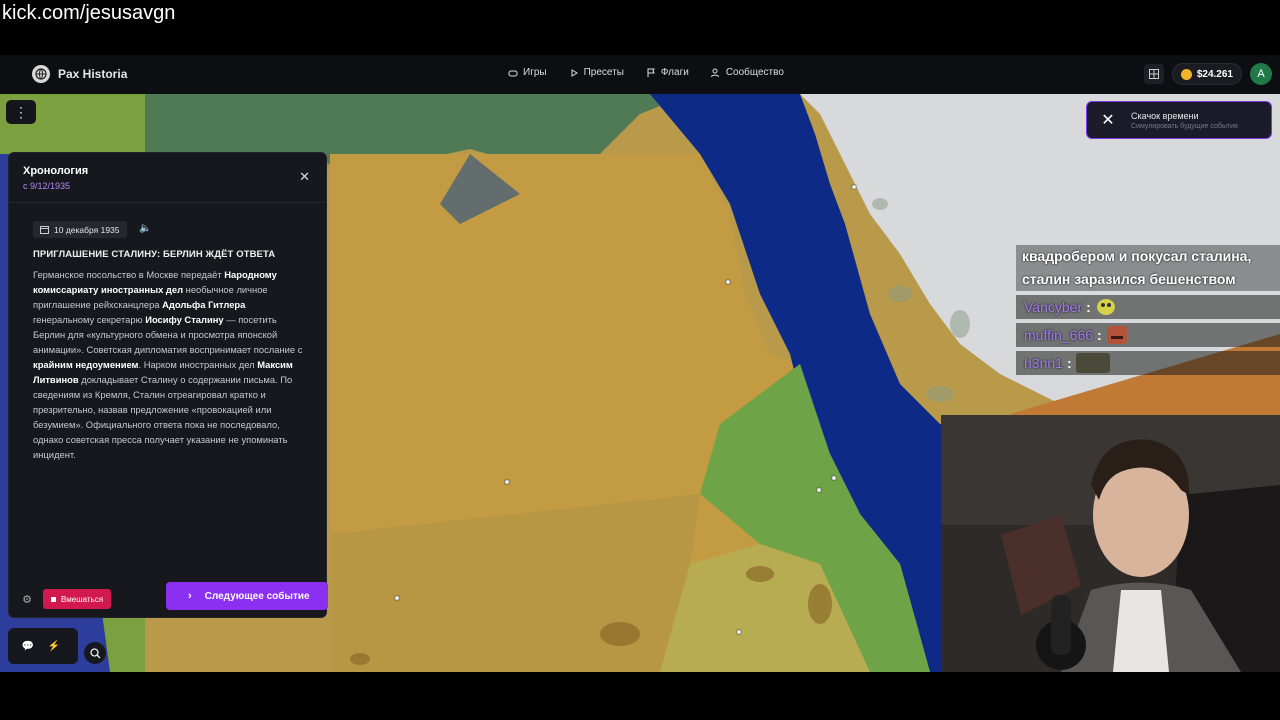 This screenshot has height=720, width=1280. I want to click on main-nav: Игры Пресеты Флаги Сообщество, so click(646, 72).